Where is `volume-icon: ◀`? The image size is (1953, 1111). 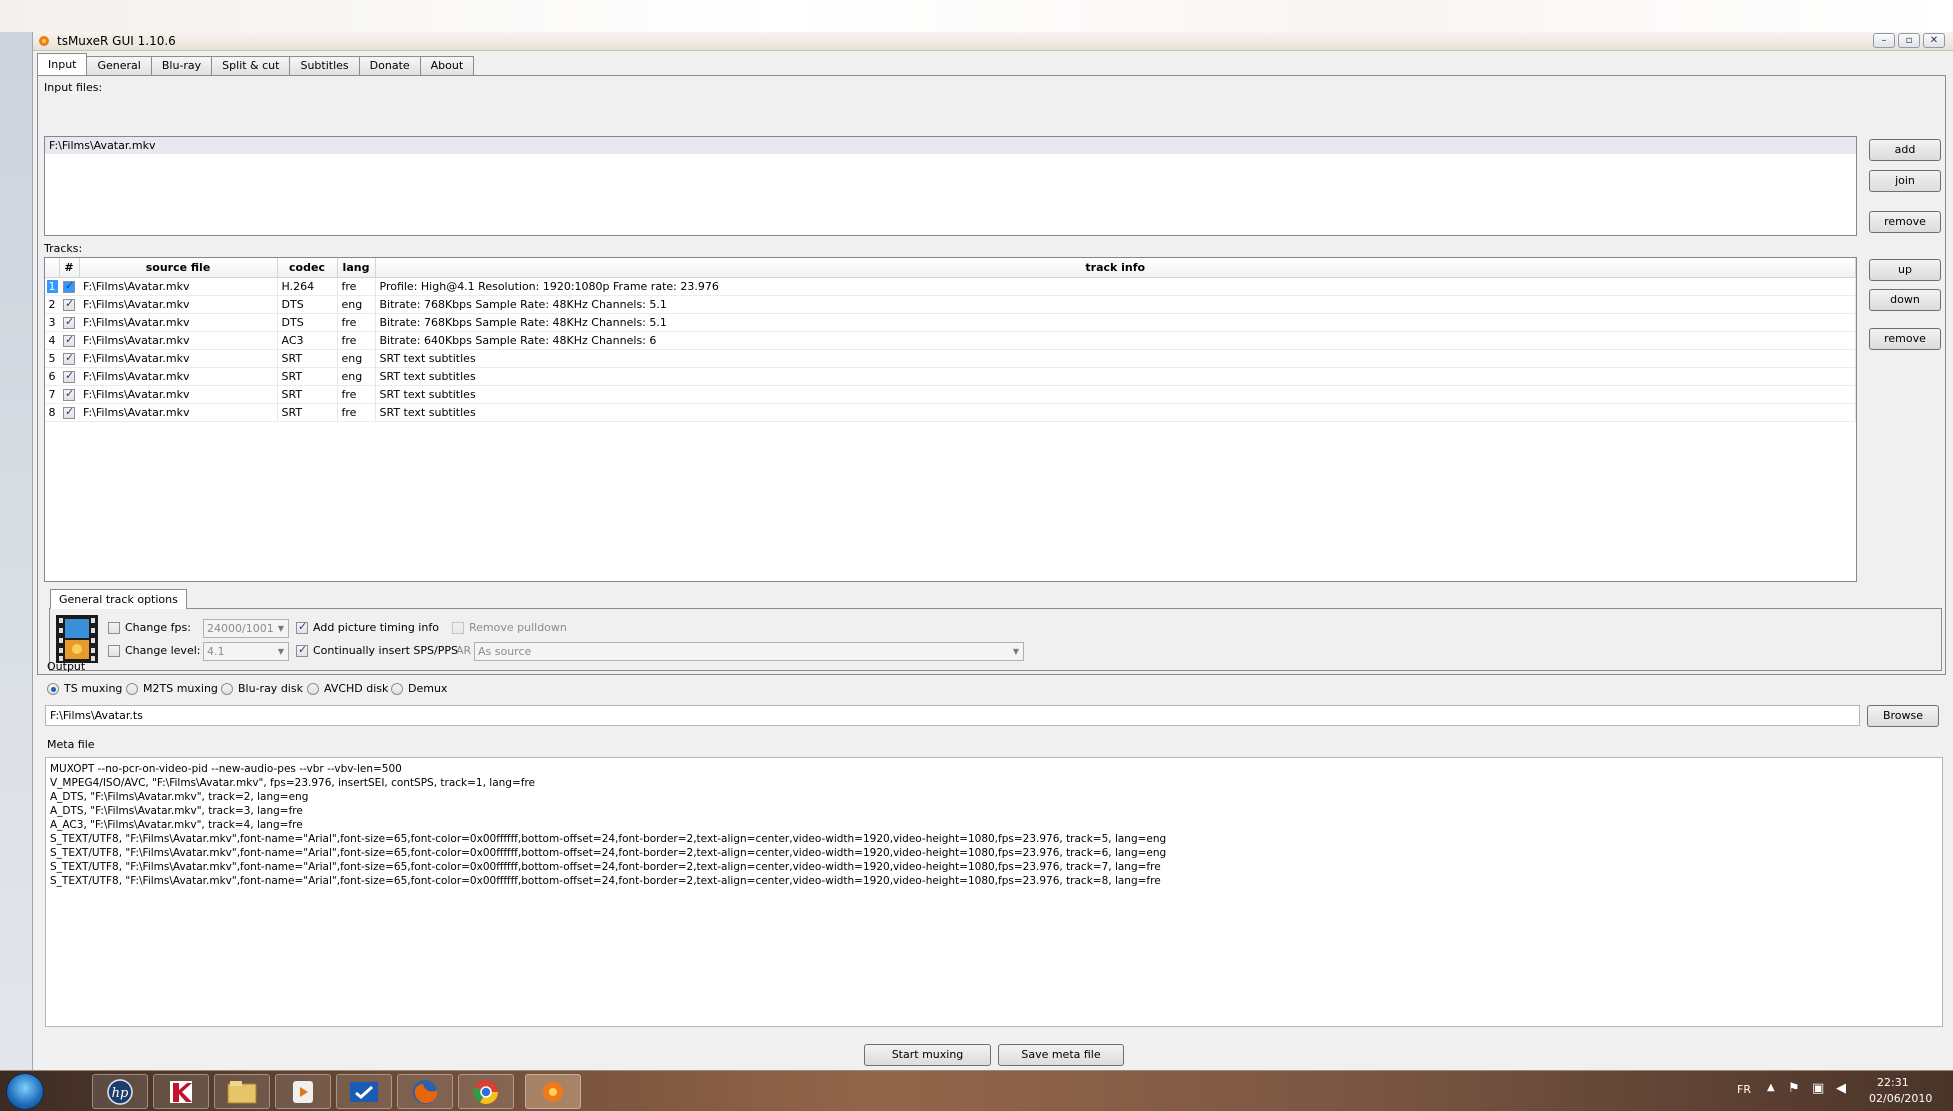
volume-icon: ◀ is located at coordinates (1841, 1088).